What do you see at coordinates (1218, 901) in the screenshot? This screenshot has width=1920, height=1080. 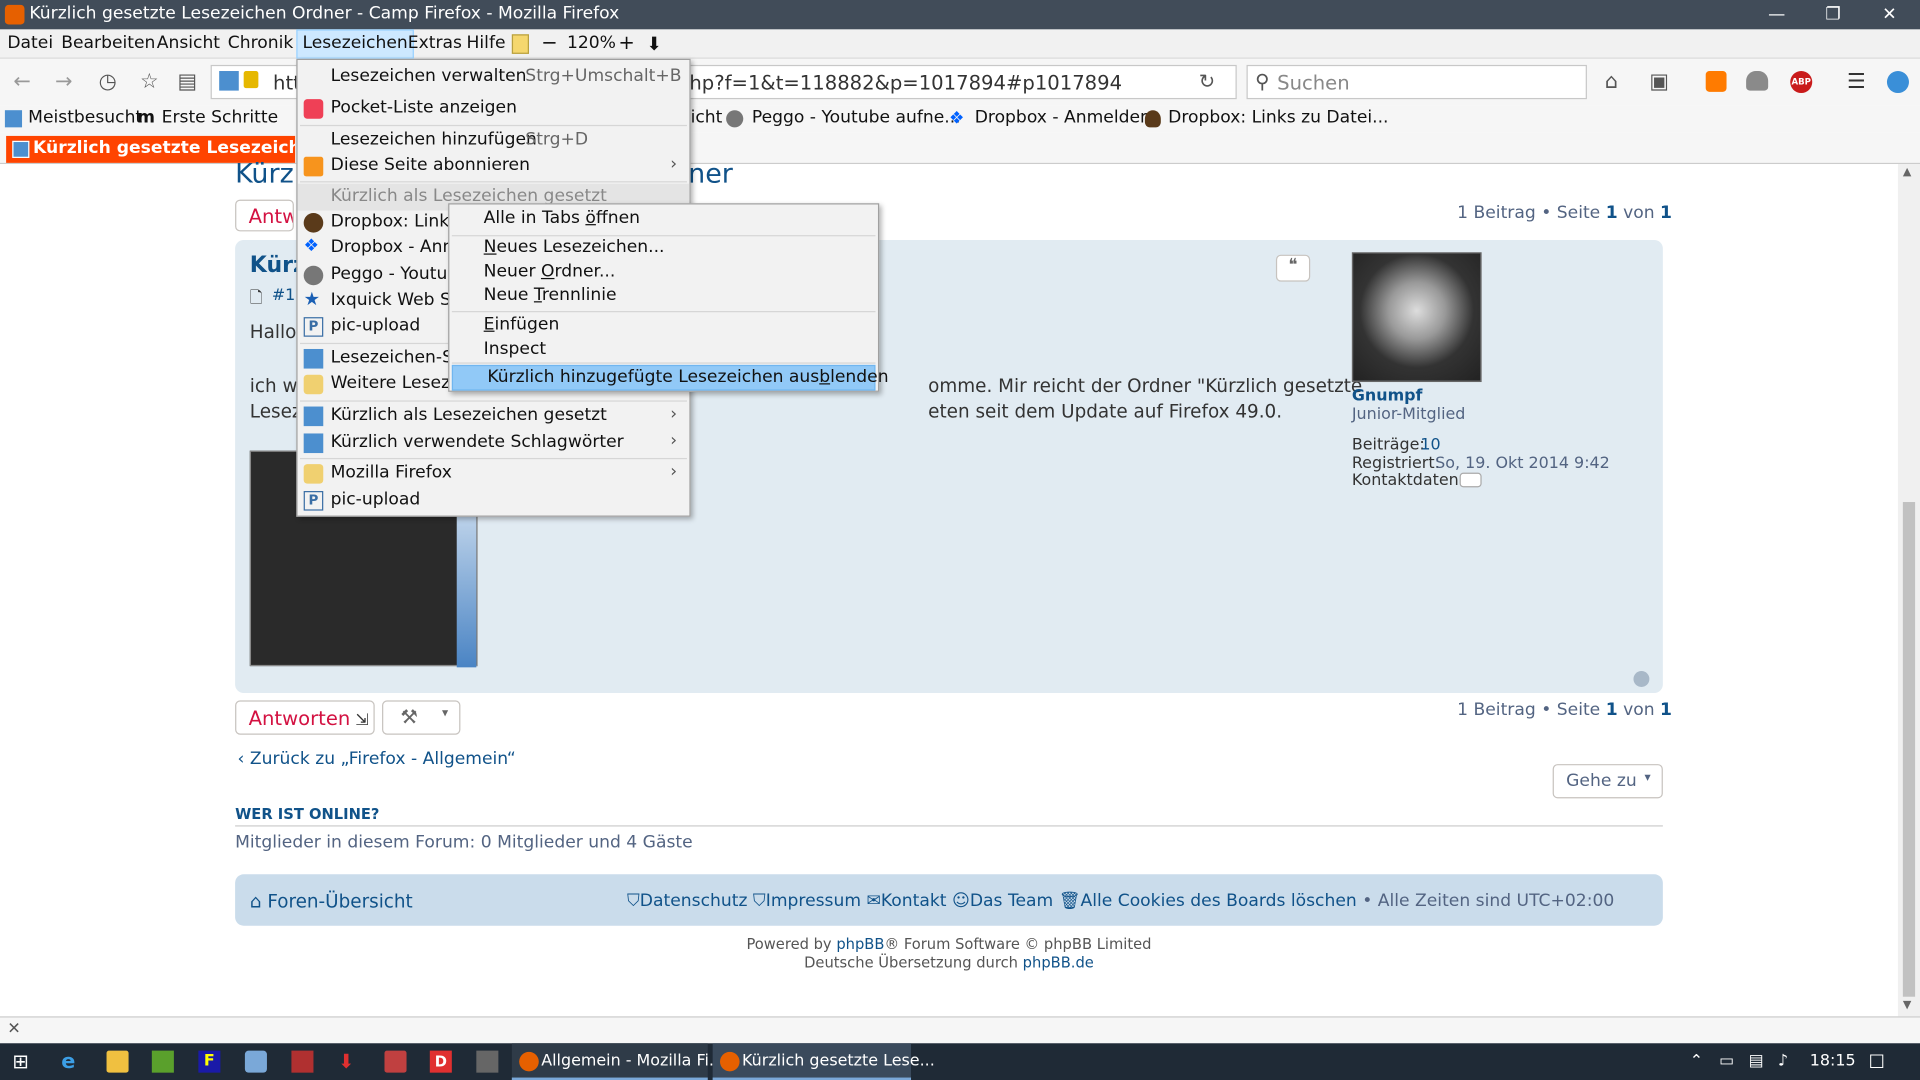 I see `delete-cookies-link: Alle Cookies des Boards löschen` at bounding box center [1218, 901].